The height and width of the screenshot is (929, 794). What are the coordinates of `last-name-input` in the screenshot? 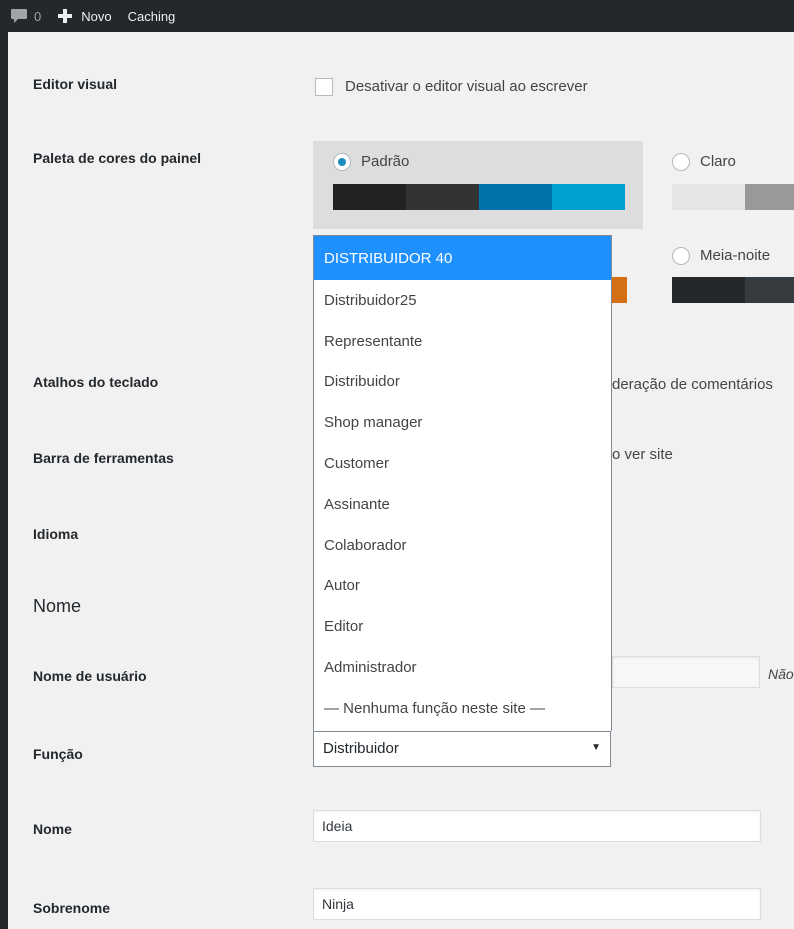 It's located at (537, 904).